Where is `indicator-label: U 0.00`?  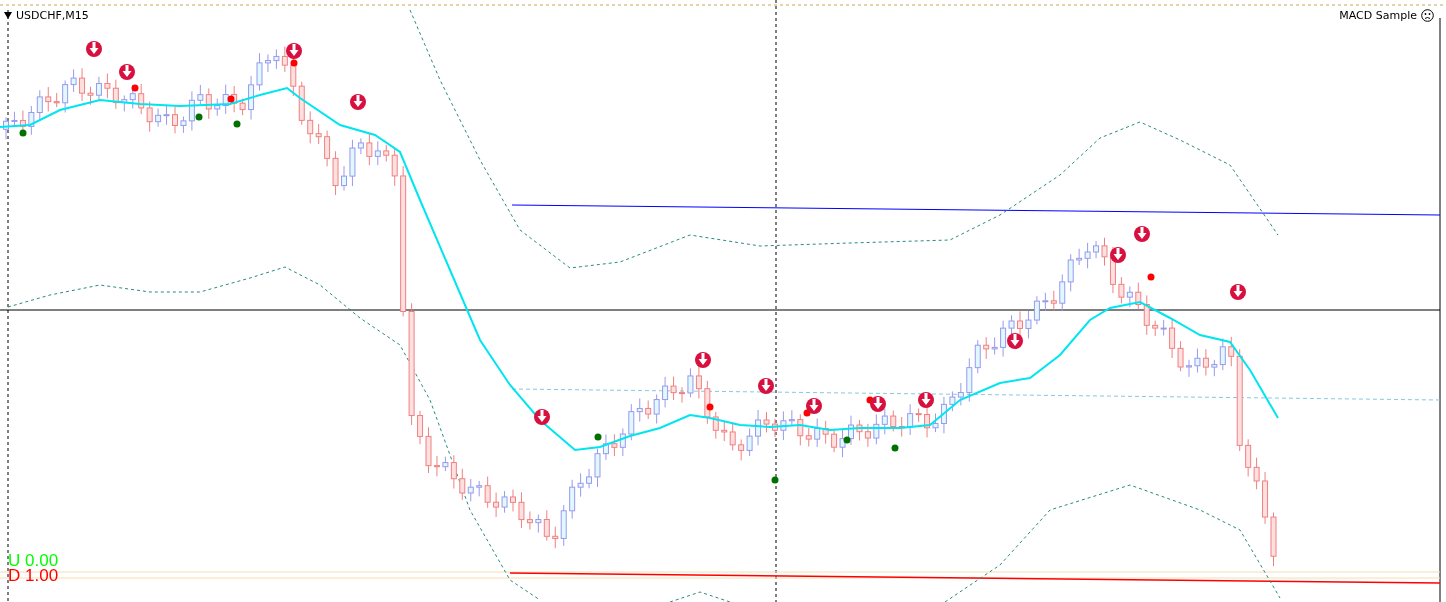
indicator-label: U 0.00 is located at coordinates (33, 560).